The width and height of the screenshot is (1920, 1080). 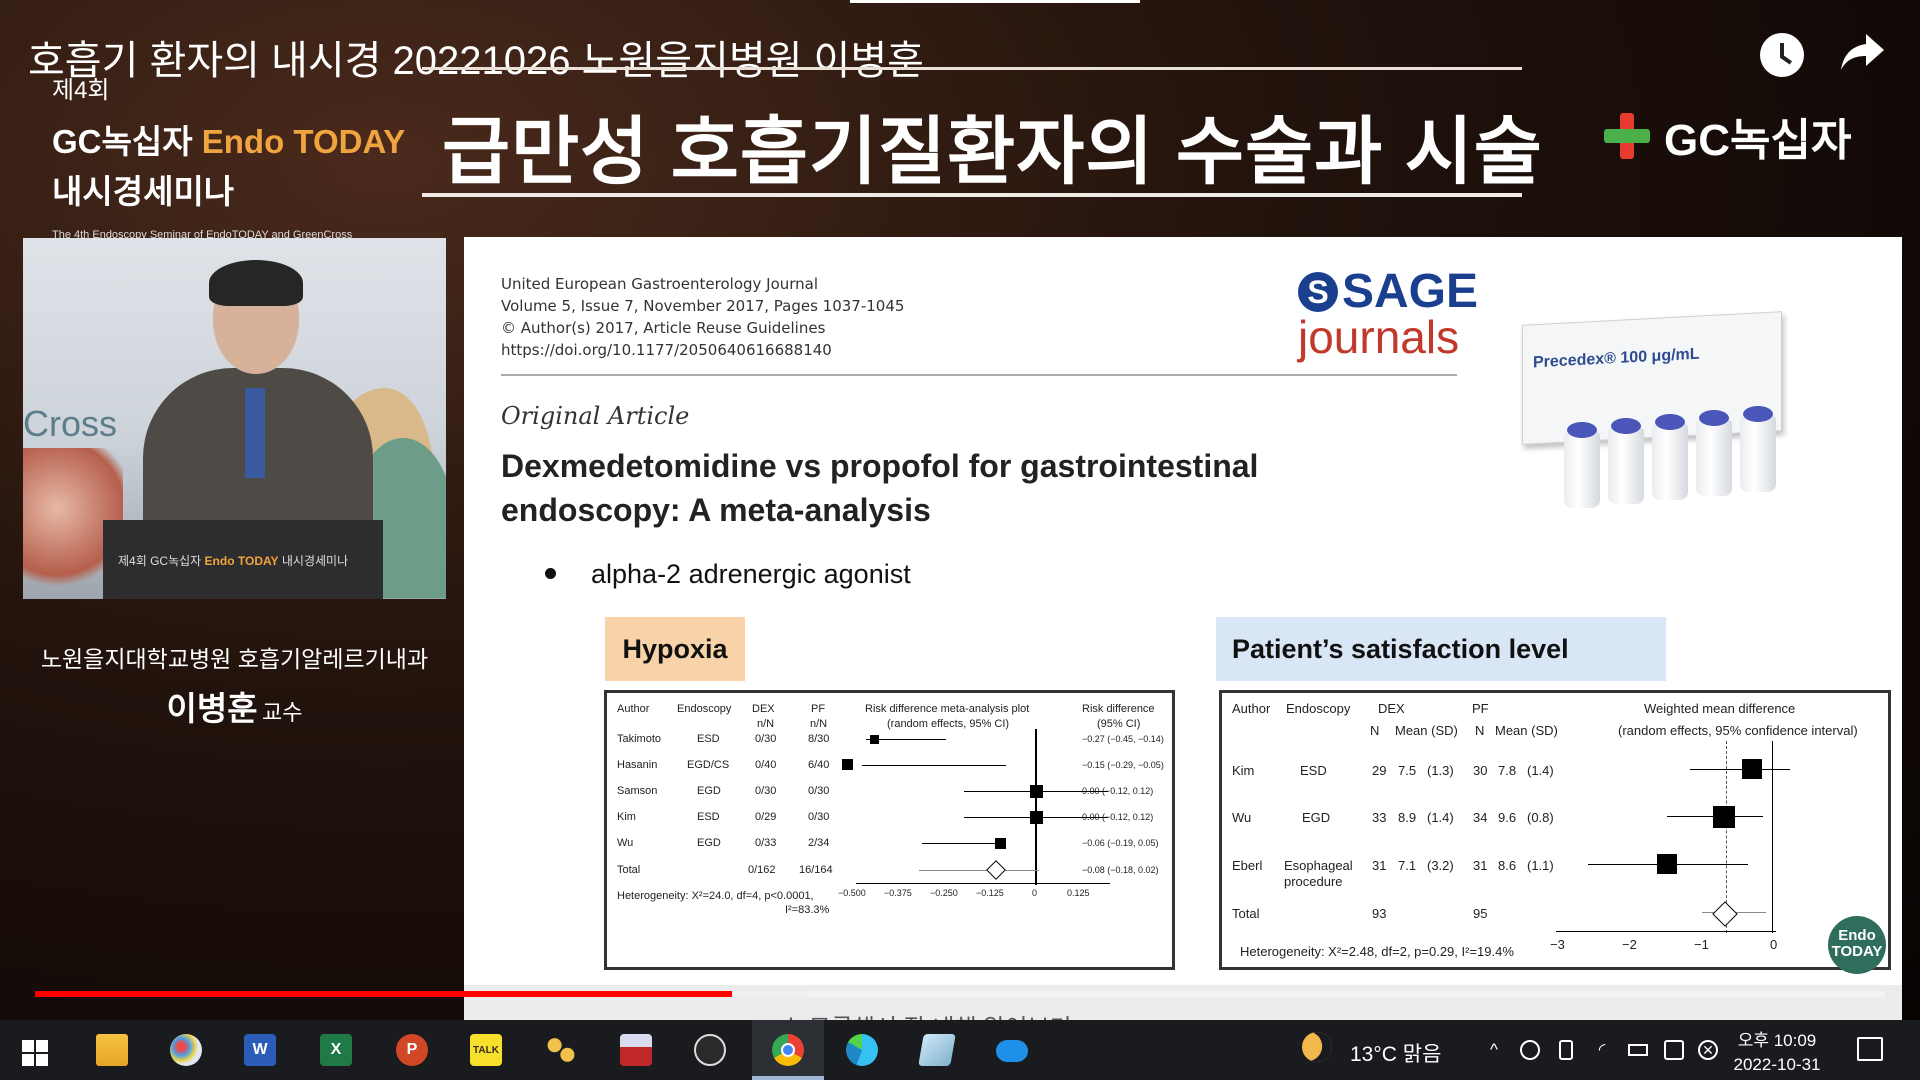 I want to click on header-pf: PF, so click(x=818, y=709).